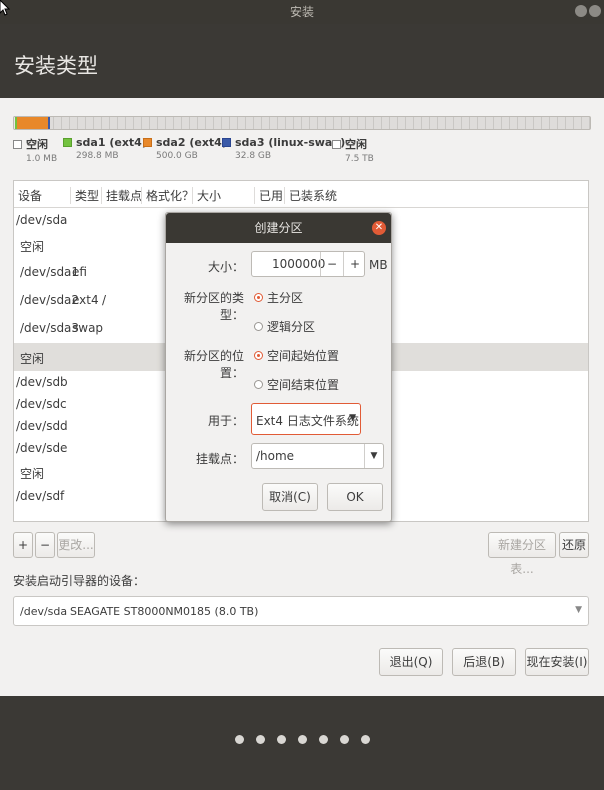 This screenshot has width=604, height=790. I want to click on legend-item-free-1: 空闲 1.0 MB, so click(35, 150).